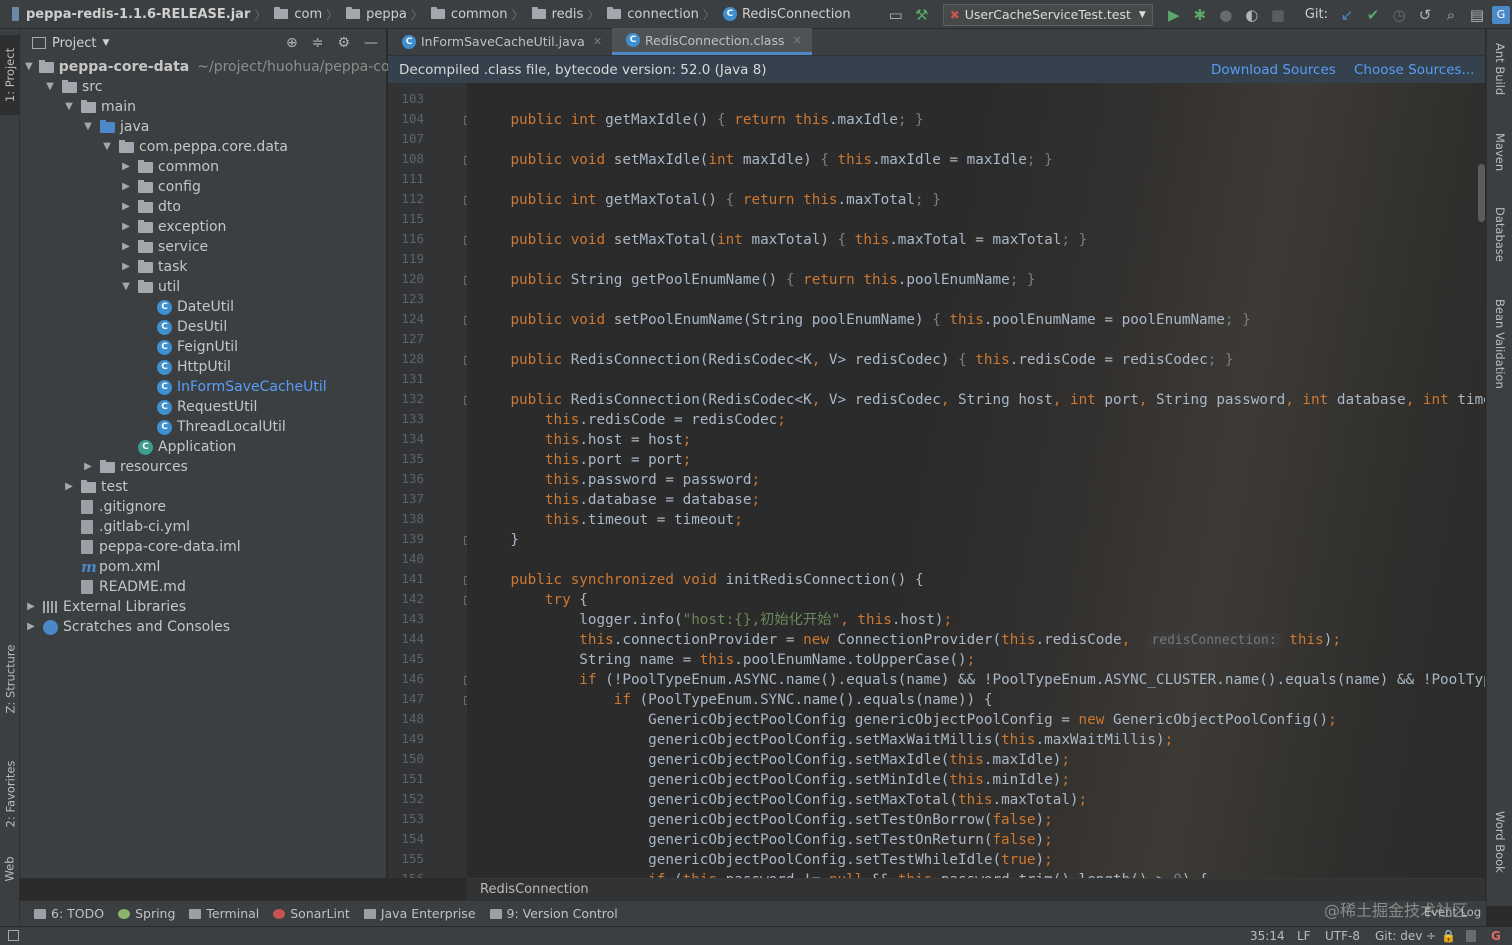 The width and height of the screenshot is (1512, 945). What do you see at coordinates (203, 87) in the screenshot?
I see `tree-node-src: ▼ src` at bounding box center [203, 87].